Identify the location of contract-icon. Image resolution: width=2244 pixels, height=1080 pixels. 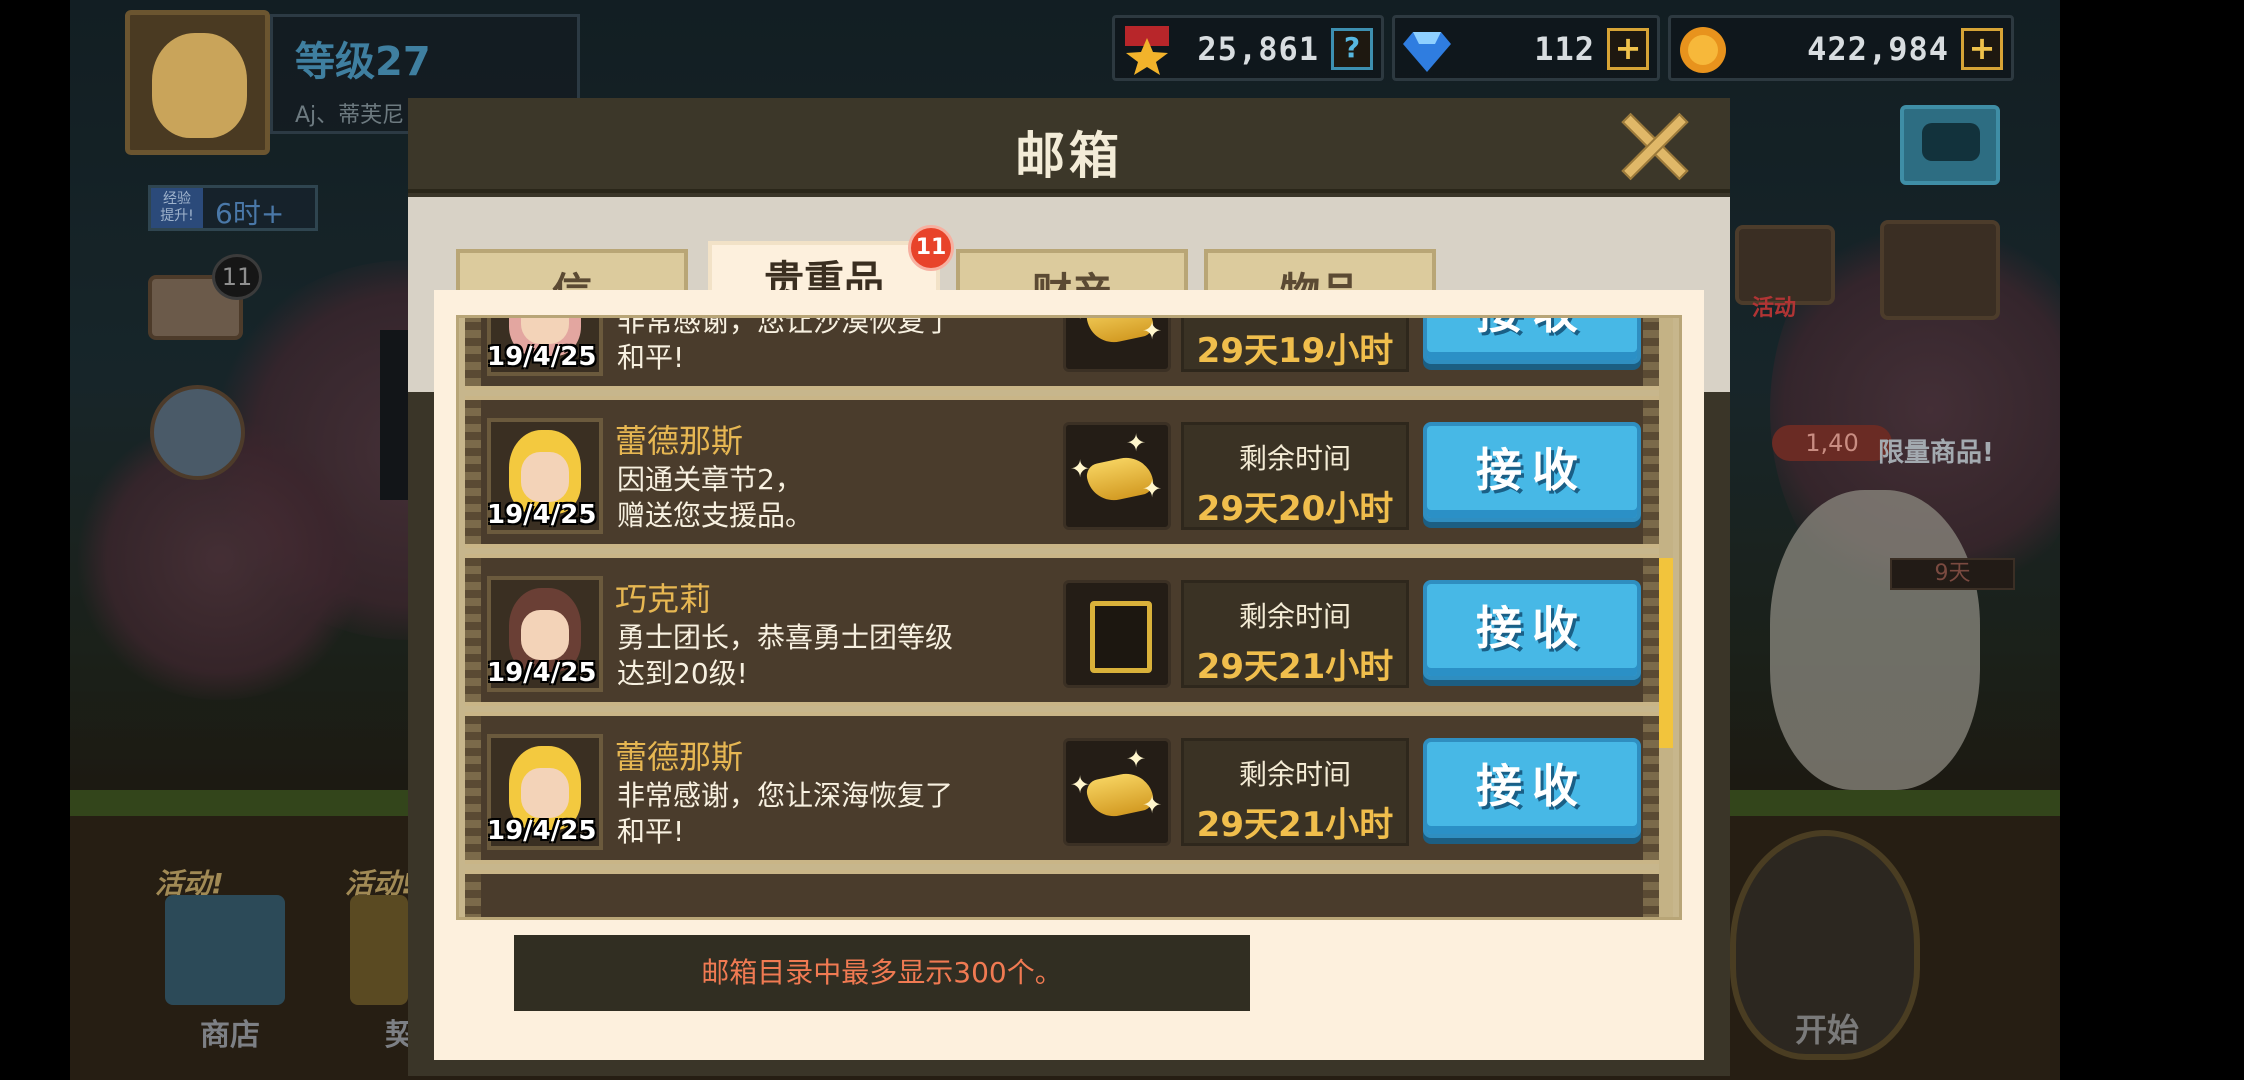
(379, 950).